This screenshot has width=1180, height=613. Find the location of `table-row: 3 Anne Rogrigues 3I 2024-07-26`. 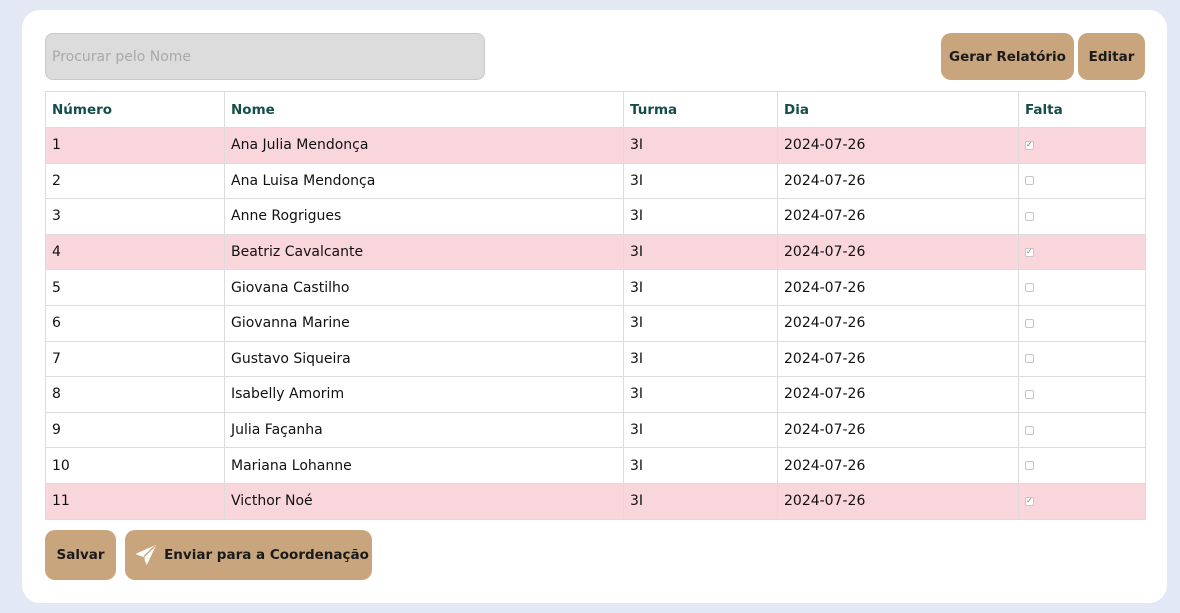

table-row: 3 Anne Rogrigues 3I 2024-07-26 is located at coordinates (595, 216).